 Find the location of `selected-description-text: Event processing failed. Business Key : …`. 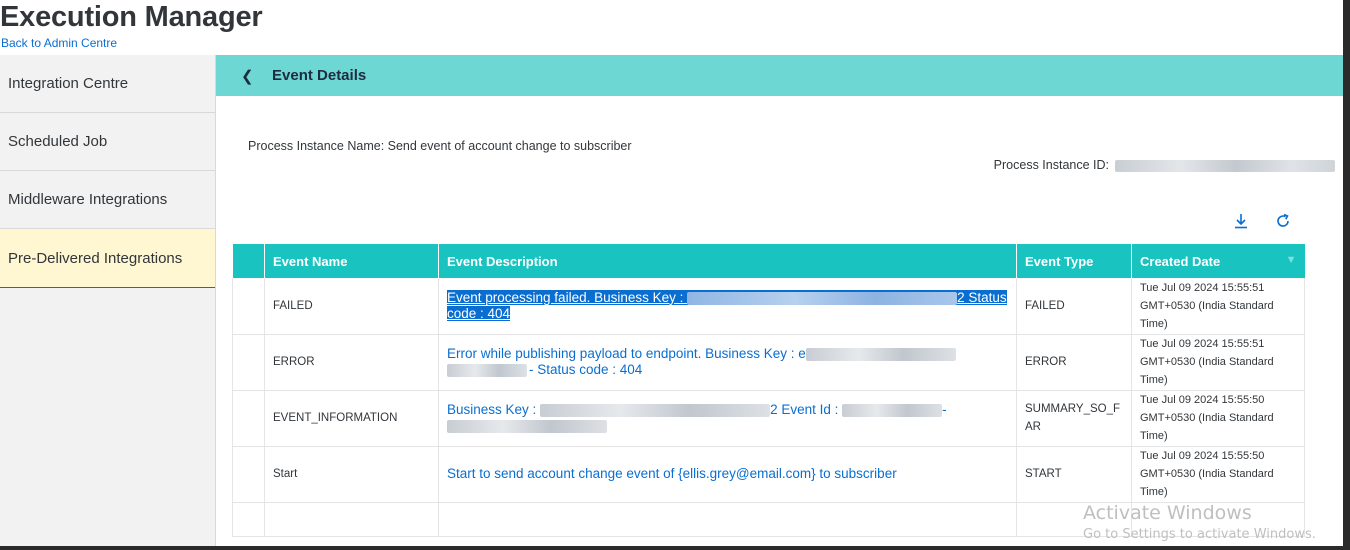

selected-description-text: Event processing failed. Business Key : … is located at coordinates (727, 305).